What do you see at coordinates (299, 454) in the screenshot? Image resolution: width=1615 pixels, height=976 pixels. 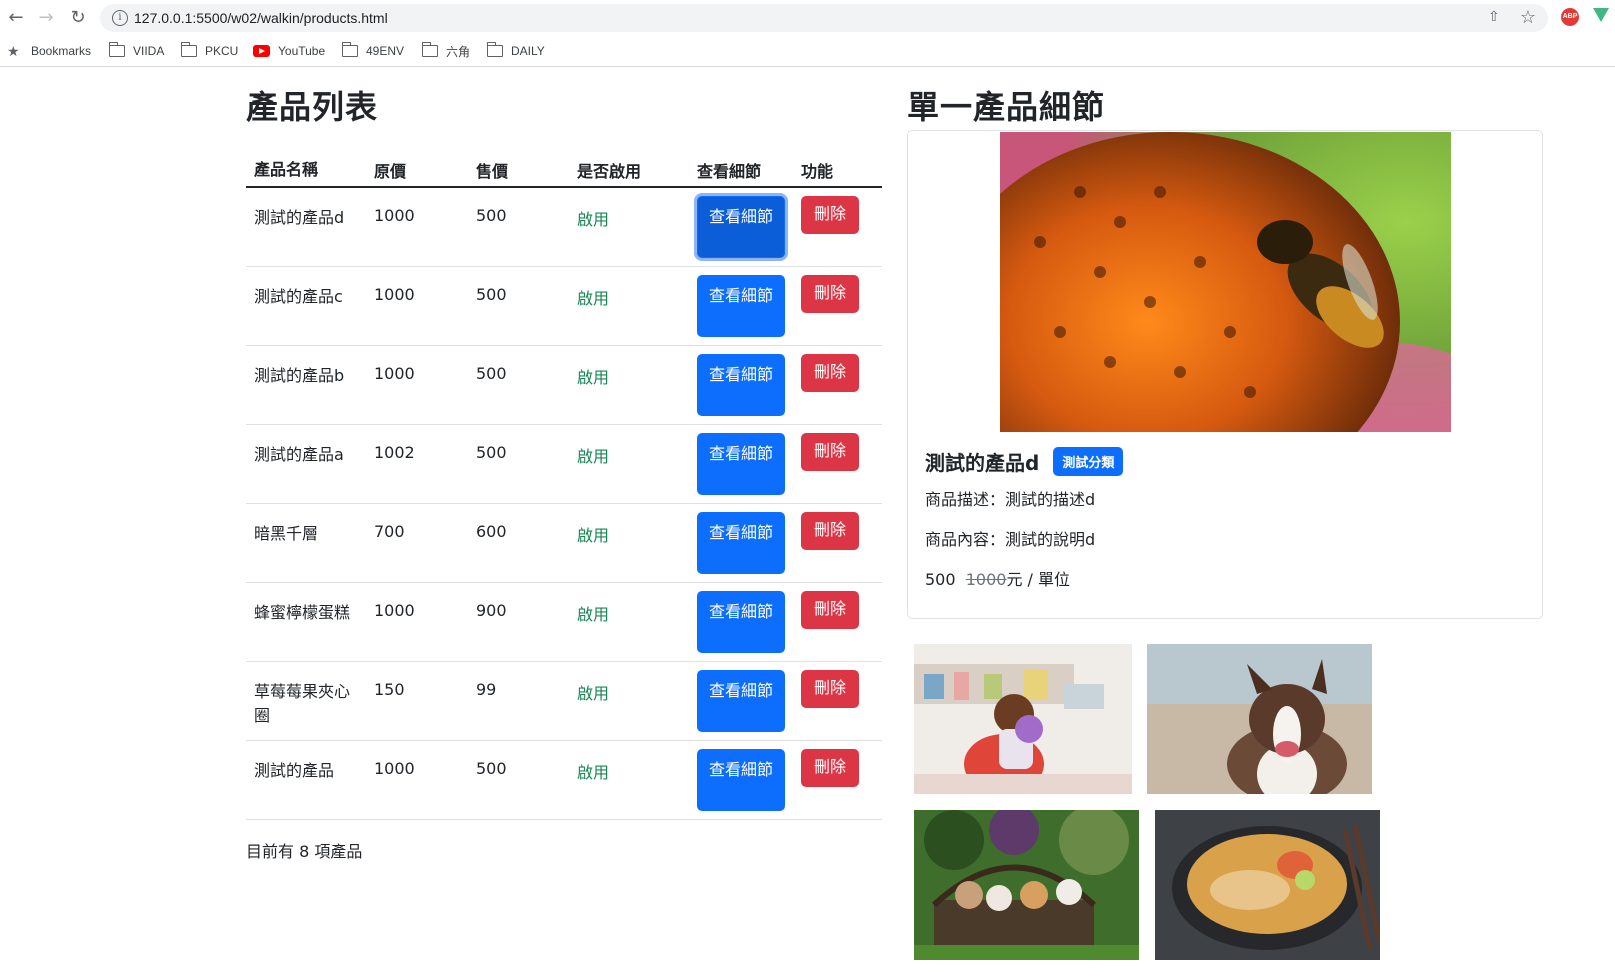 I see `product-name: 測試的產品a` at bounding box center [299, 454].